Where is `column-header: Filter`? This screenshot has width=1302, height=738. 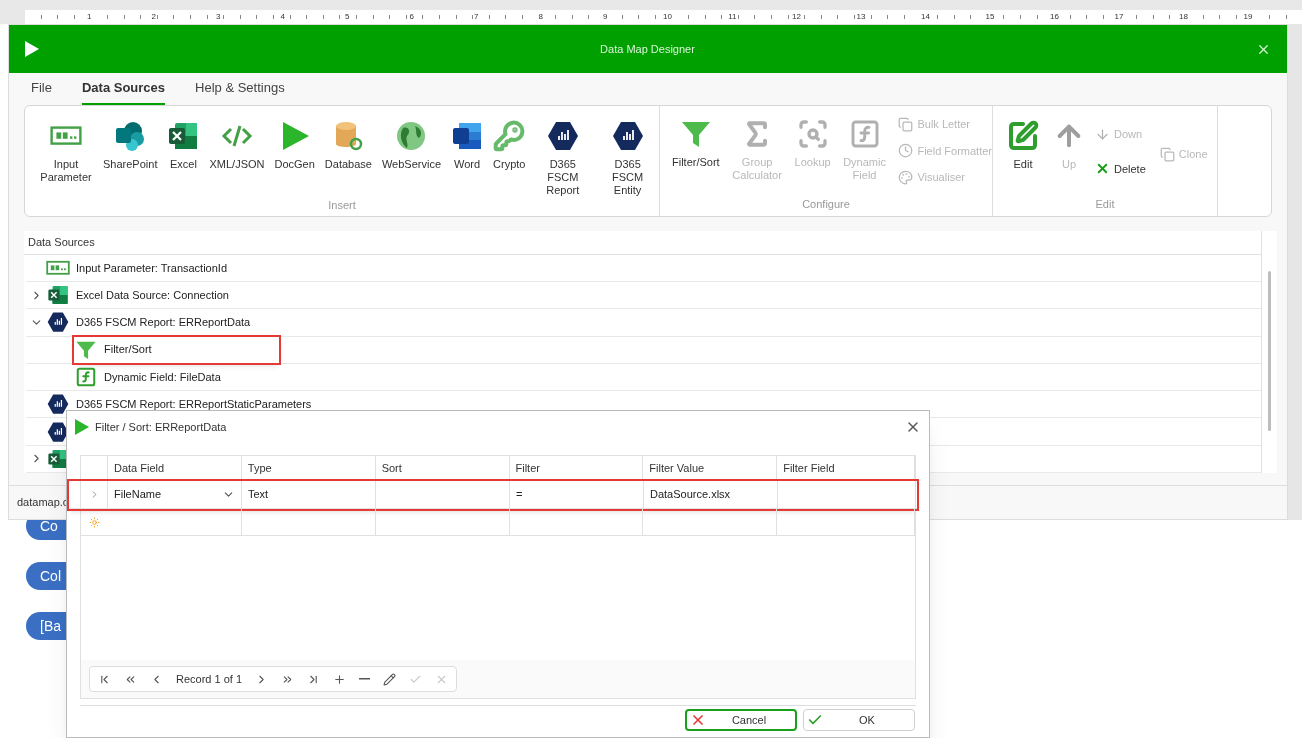
column-header: Filter is located at coordinates (576, 468).